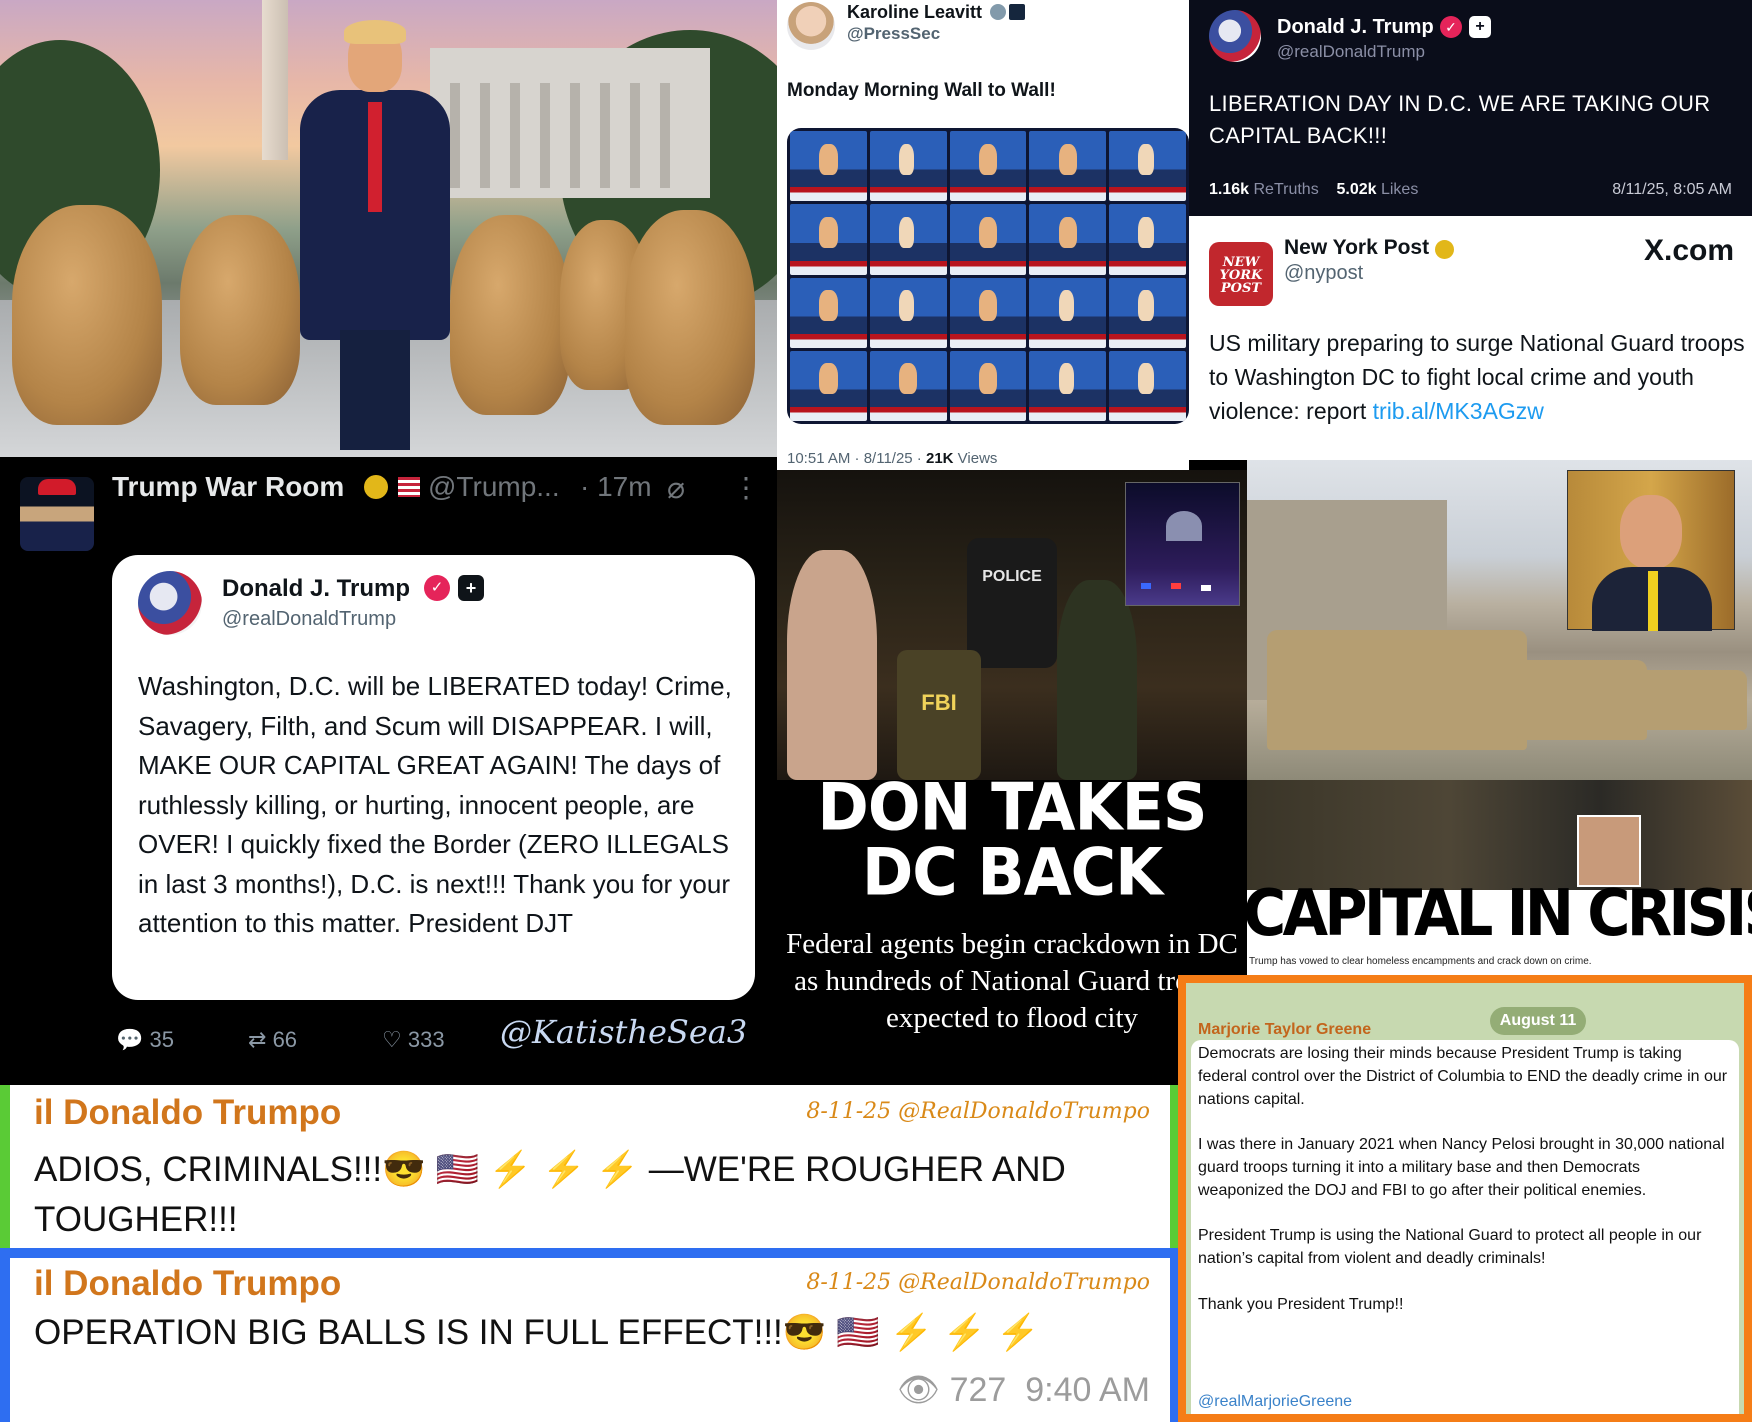  I want to click on views-label: Views, so click(975, 458).